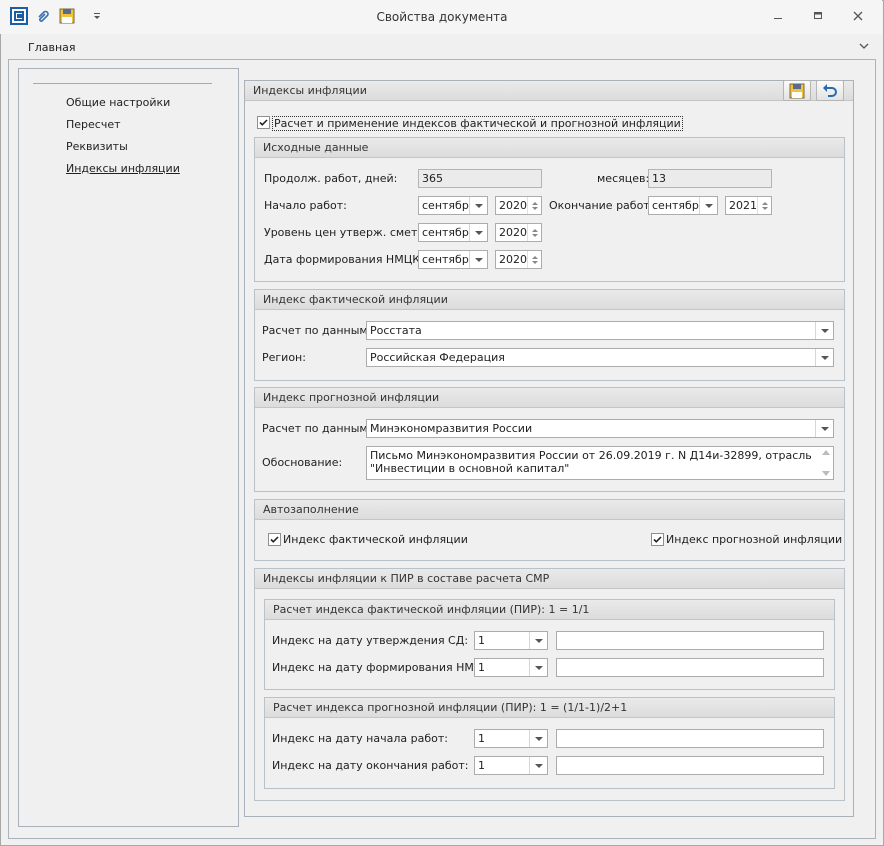 The image size is (884, 846). What do you see at coordinates (690, 640) in the screenshot?
I see `pir-approve-note-field` at bounding box center [690, 640].